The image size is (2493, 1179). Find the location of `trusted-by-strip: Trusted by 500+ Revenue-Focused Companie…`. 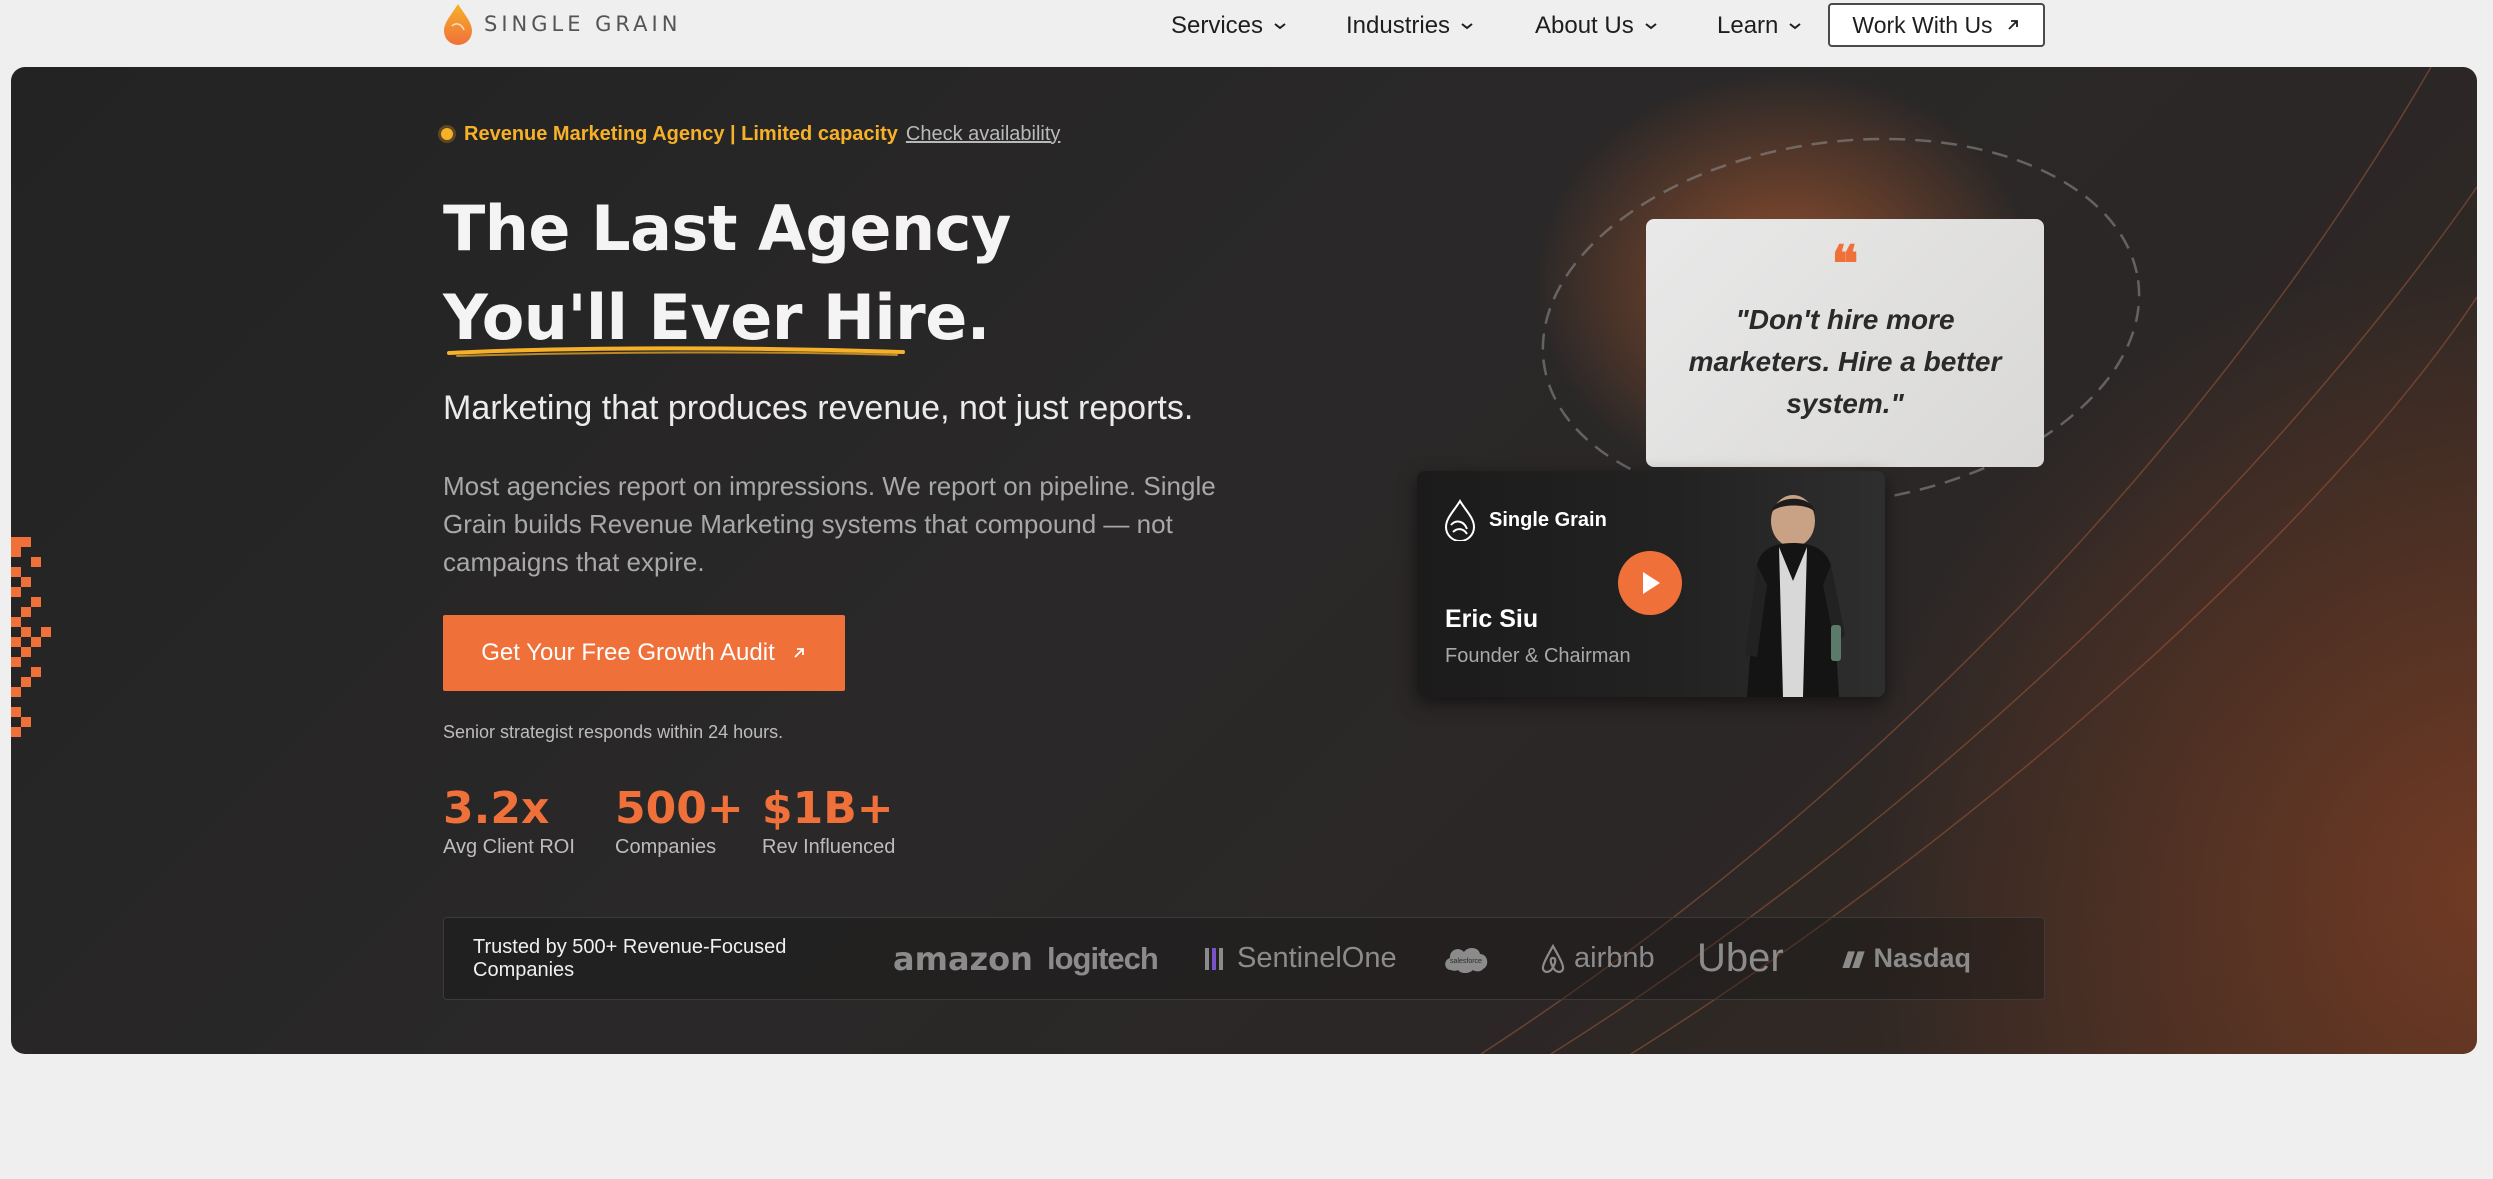

trusted-by-strip: Trusted by 500+ Revenue-Focused Companie… is located at coordinates (1244, 958).